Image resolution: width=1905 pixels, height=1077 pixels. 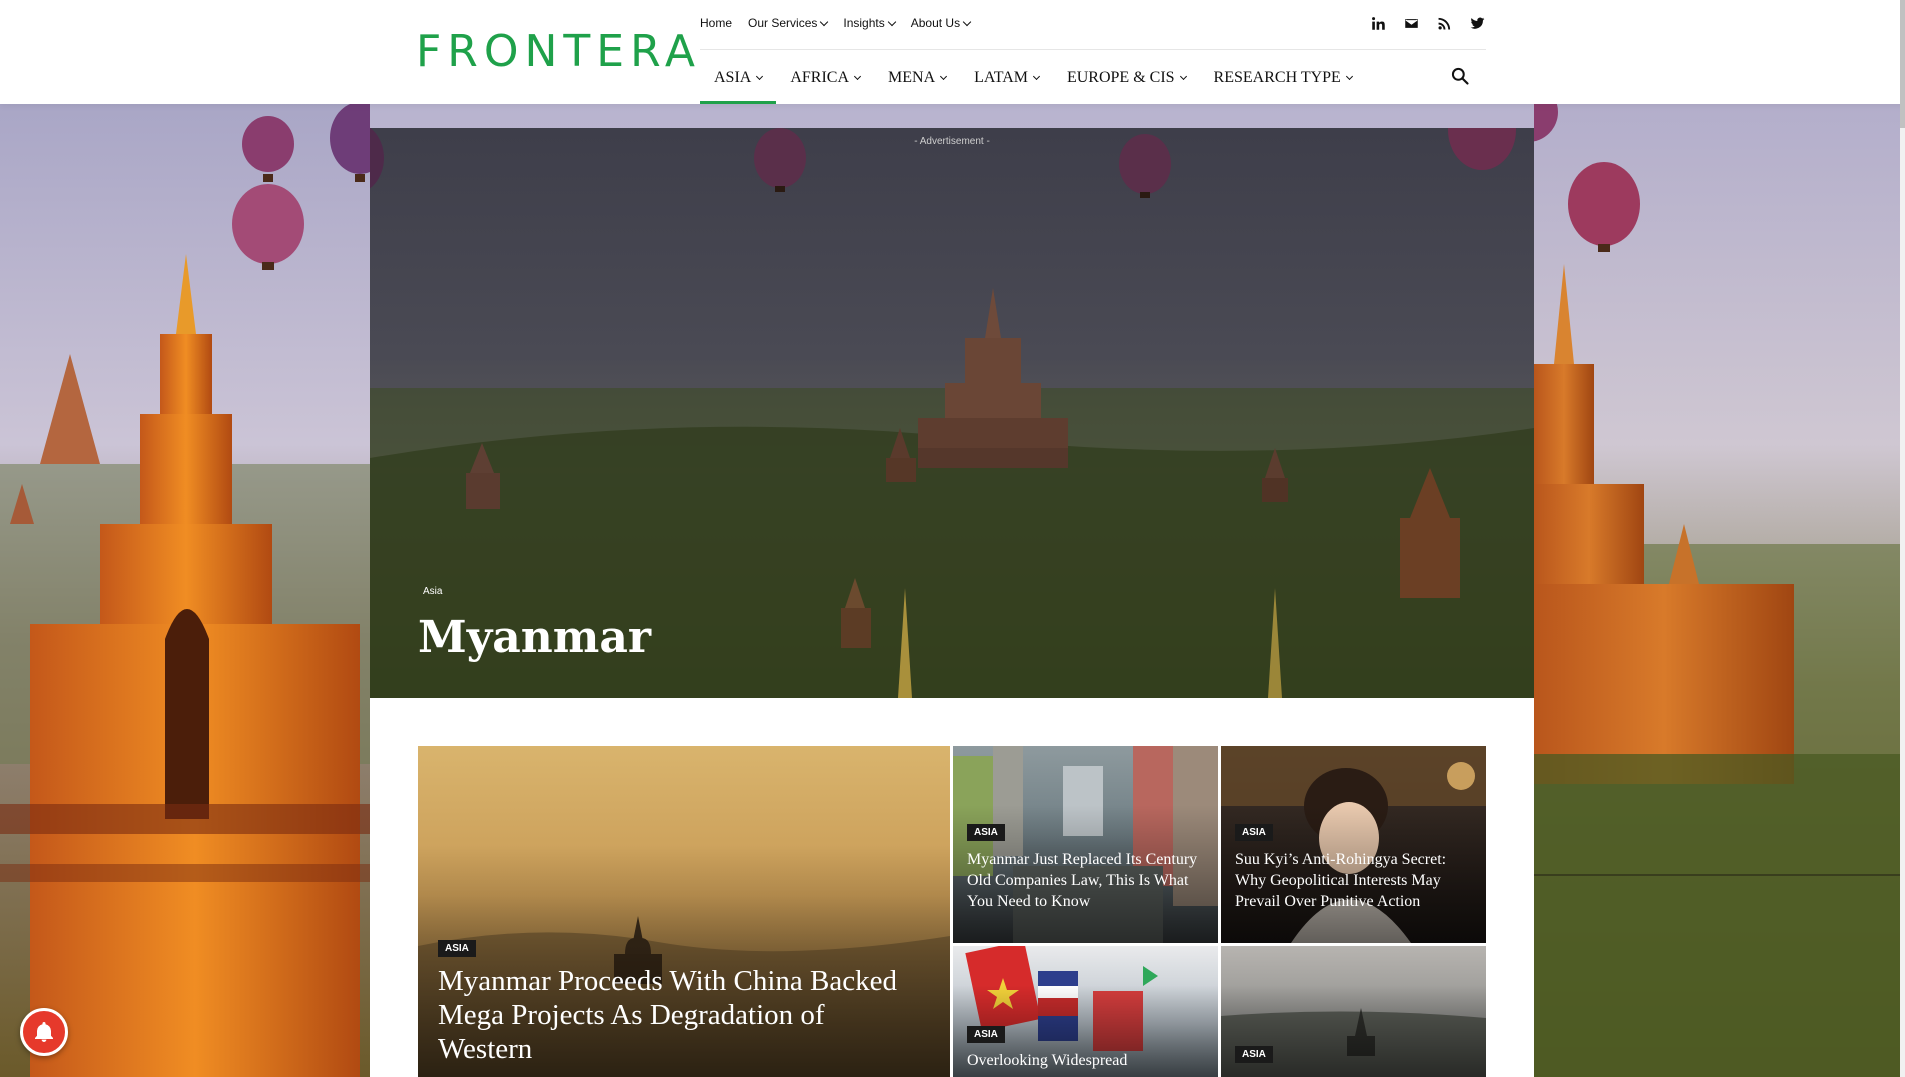 I want to click on twitter-icon, so click(x=1477, y=23).